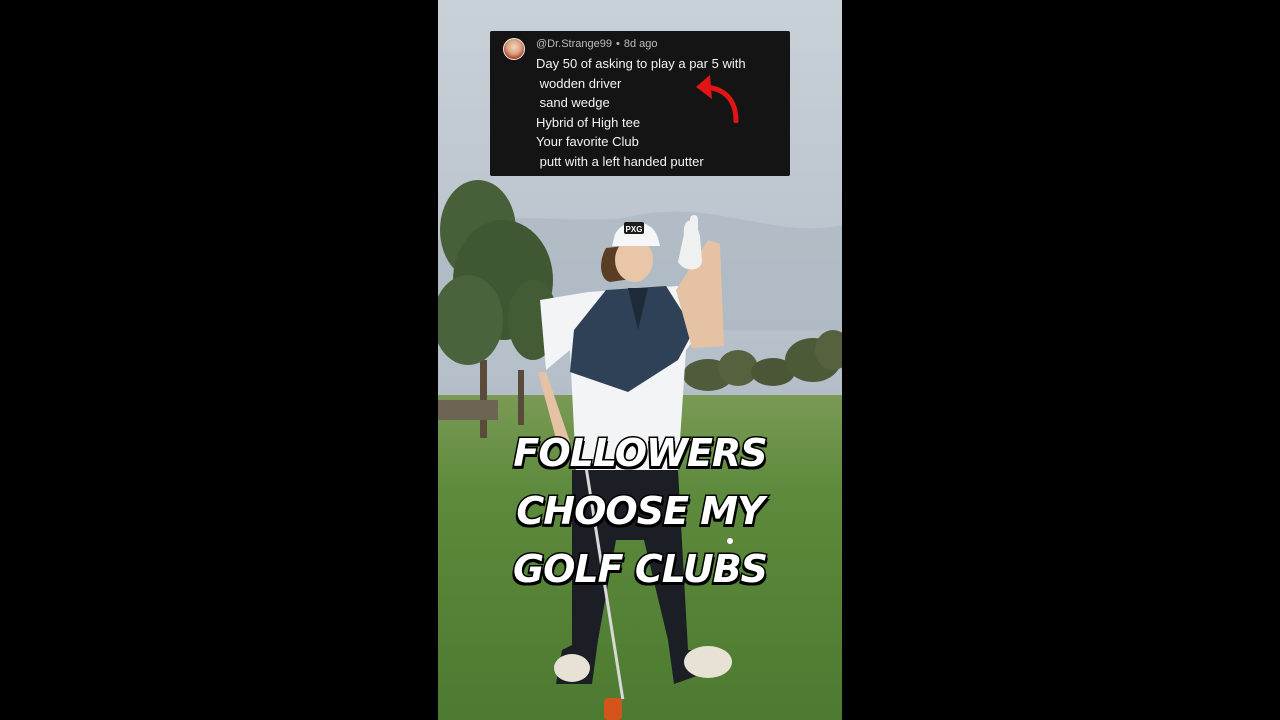  I want to click on caption-line-2: CHOOSE MY, so click(640, 511).